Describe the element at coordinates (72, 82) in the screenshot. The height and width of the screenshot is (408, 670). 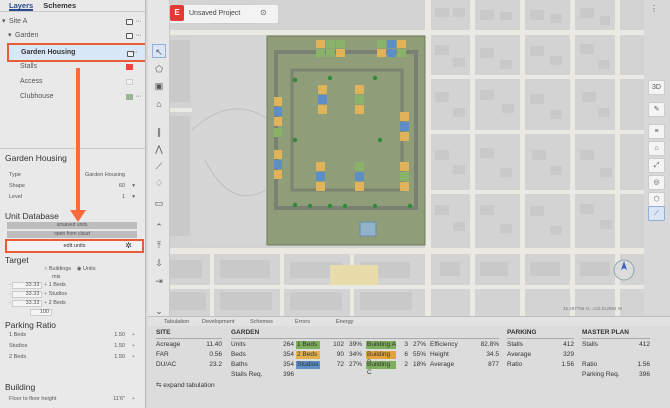
I see `tree-item-access: Access` at that location.